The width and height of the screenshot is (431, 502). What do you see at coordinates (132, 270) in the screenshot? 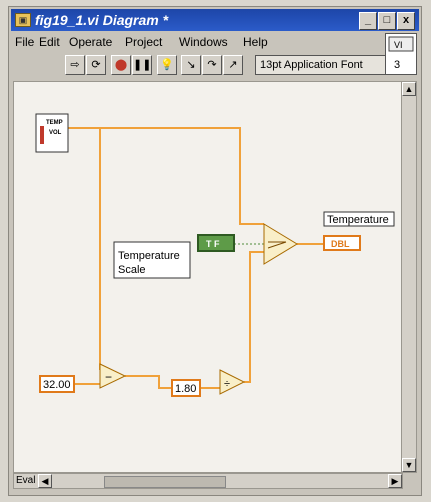
I see `scale-label-2: Scale` at bounding box center [132, 270].